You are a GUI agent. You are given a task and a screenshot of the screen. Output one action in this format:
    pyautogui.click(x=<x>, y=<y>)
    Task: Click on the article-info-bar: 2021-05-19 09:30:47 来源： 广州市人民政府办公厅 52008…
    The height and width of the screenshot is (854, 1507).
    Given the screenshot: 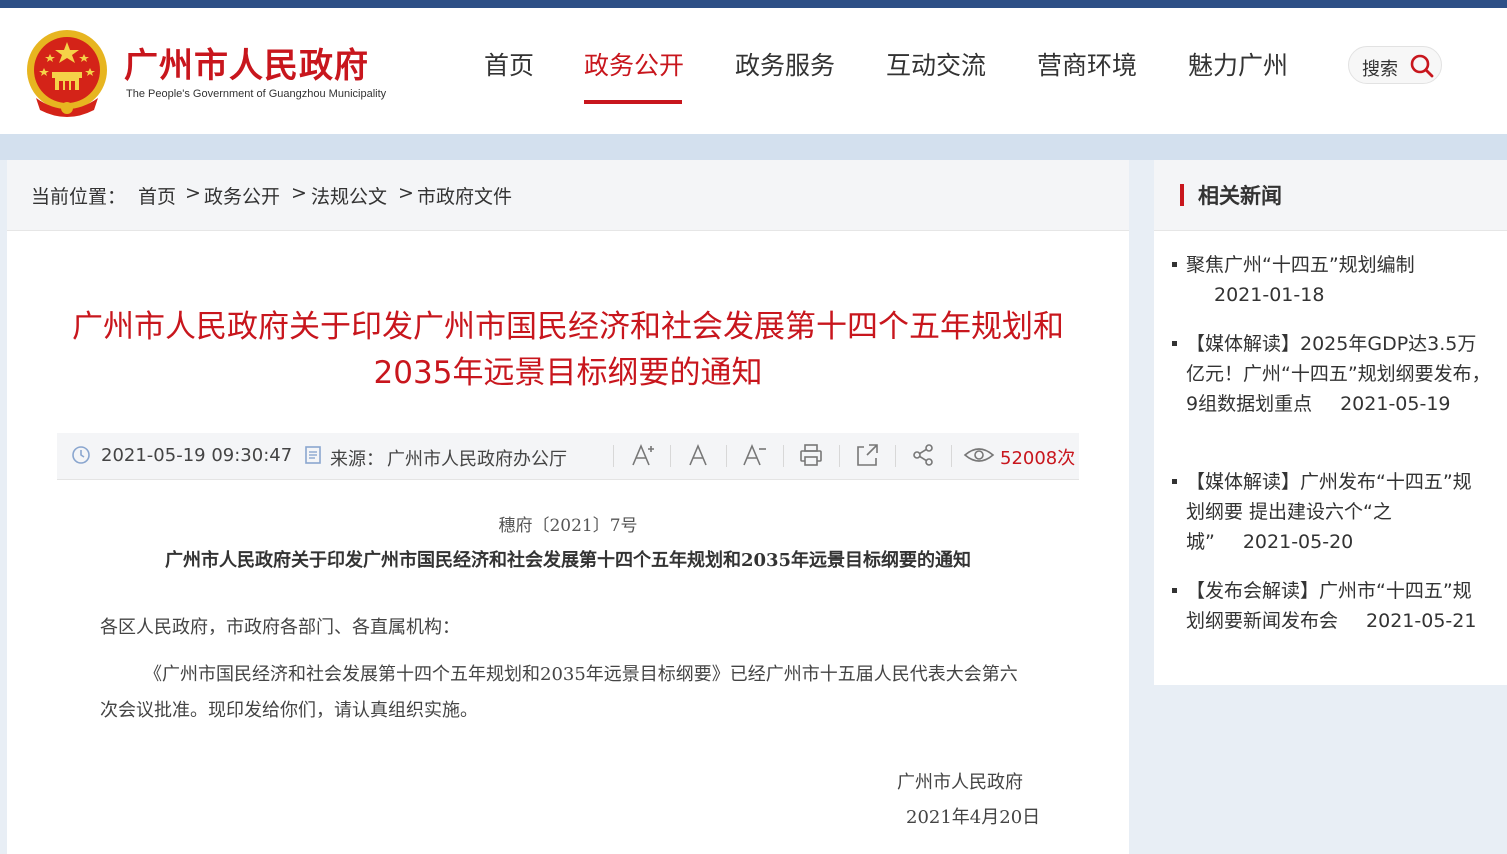 What is the action you would take?
    pyautogui.click(x=568, y=456)
    